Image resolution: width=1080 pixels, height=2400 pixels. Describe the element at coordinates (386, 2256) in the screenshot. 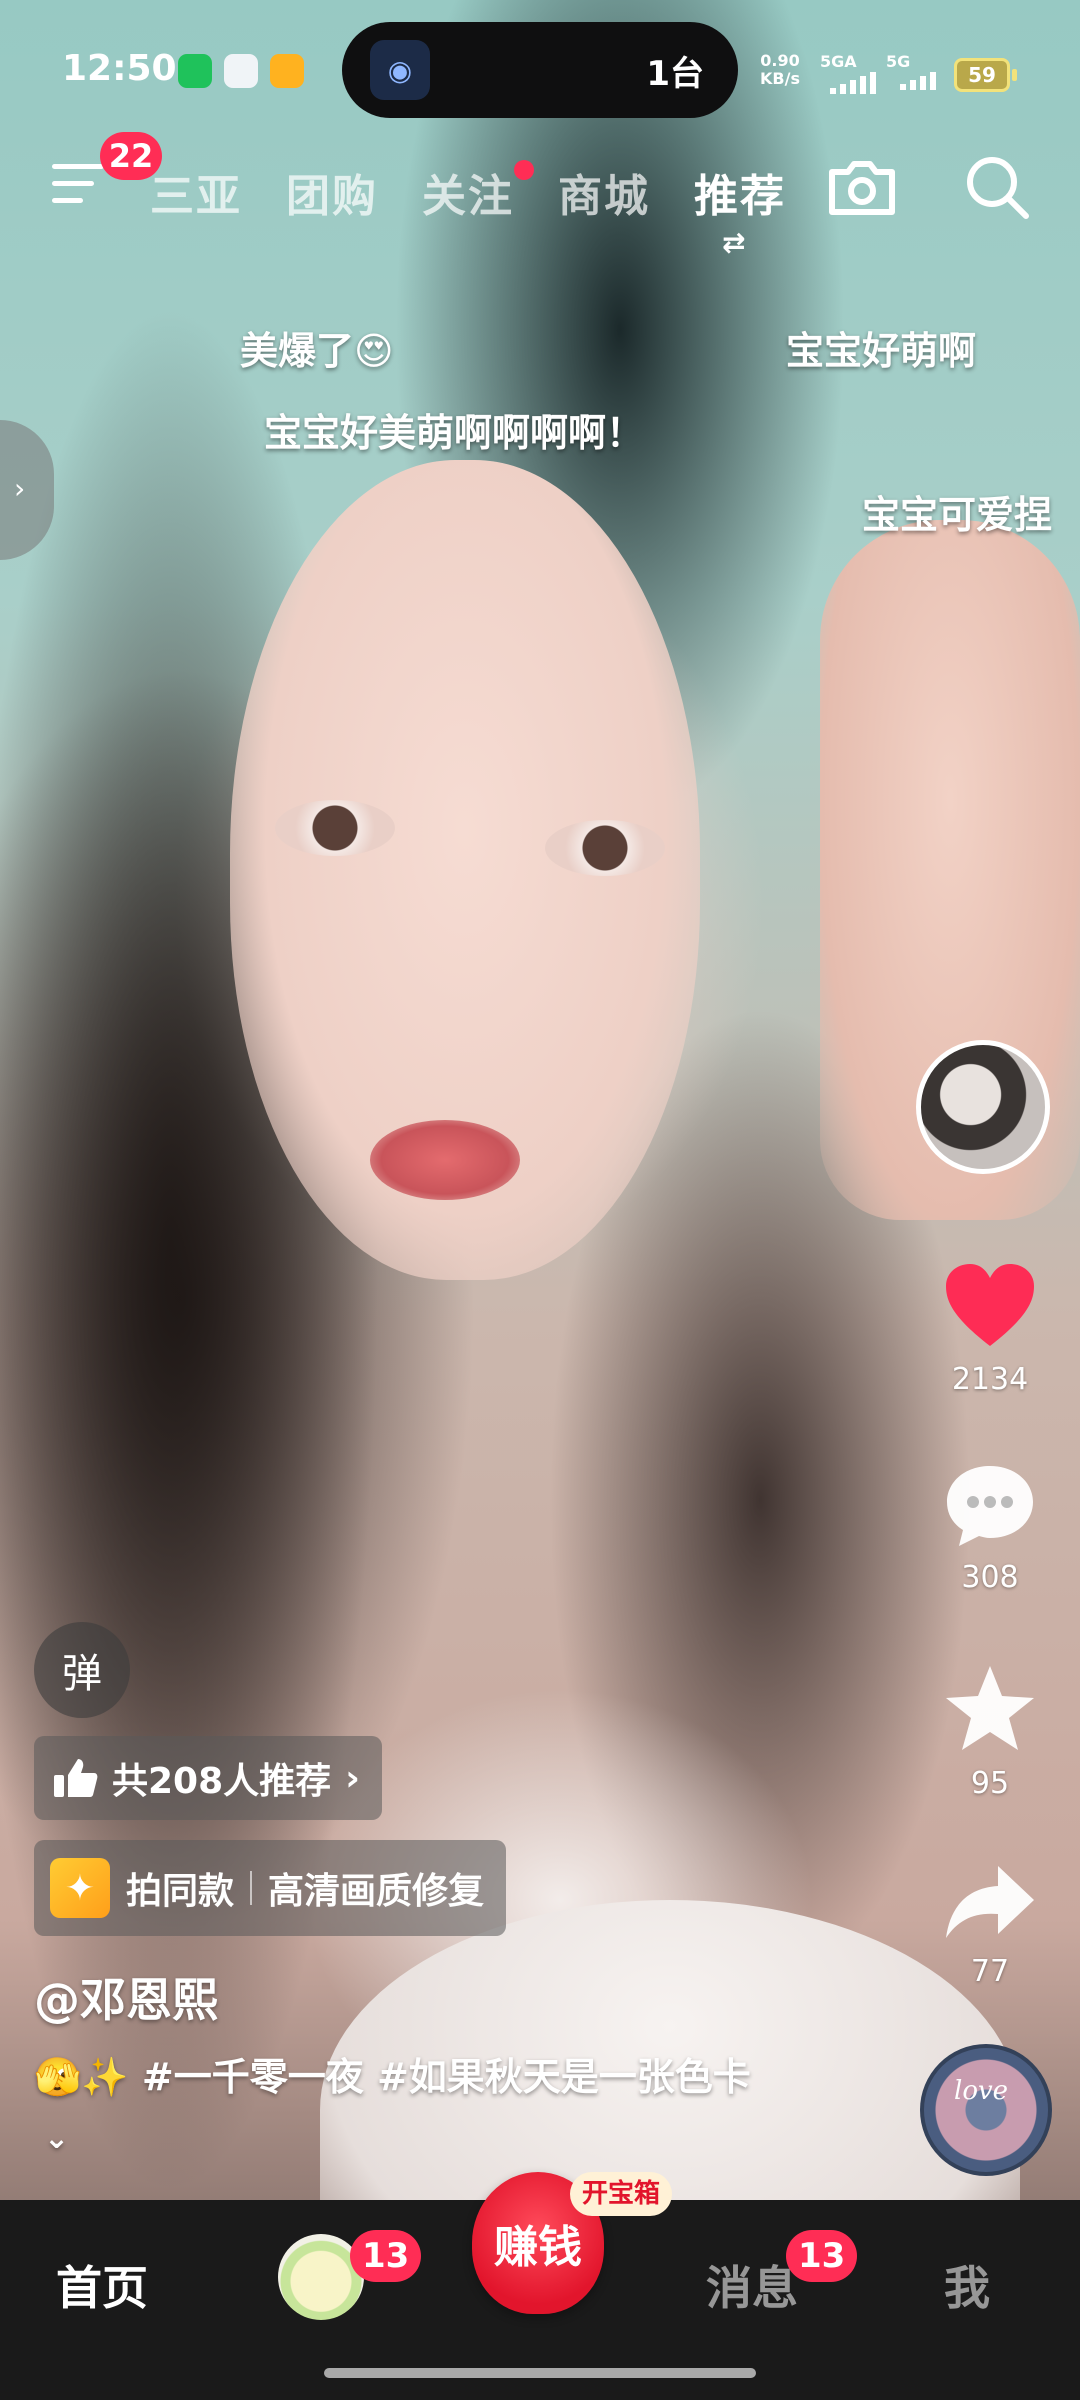

I see `friends-badge: 13` at that location.